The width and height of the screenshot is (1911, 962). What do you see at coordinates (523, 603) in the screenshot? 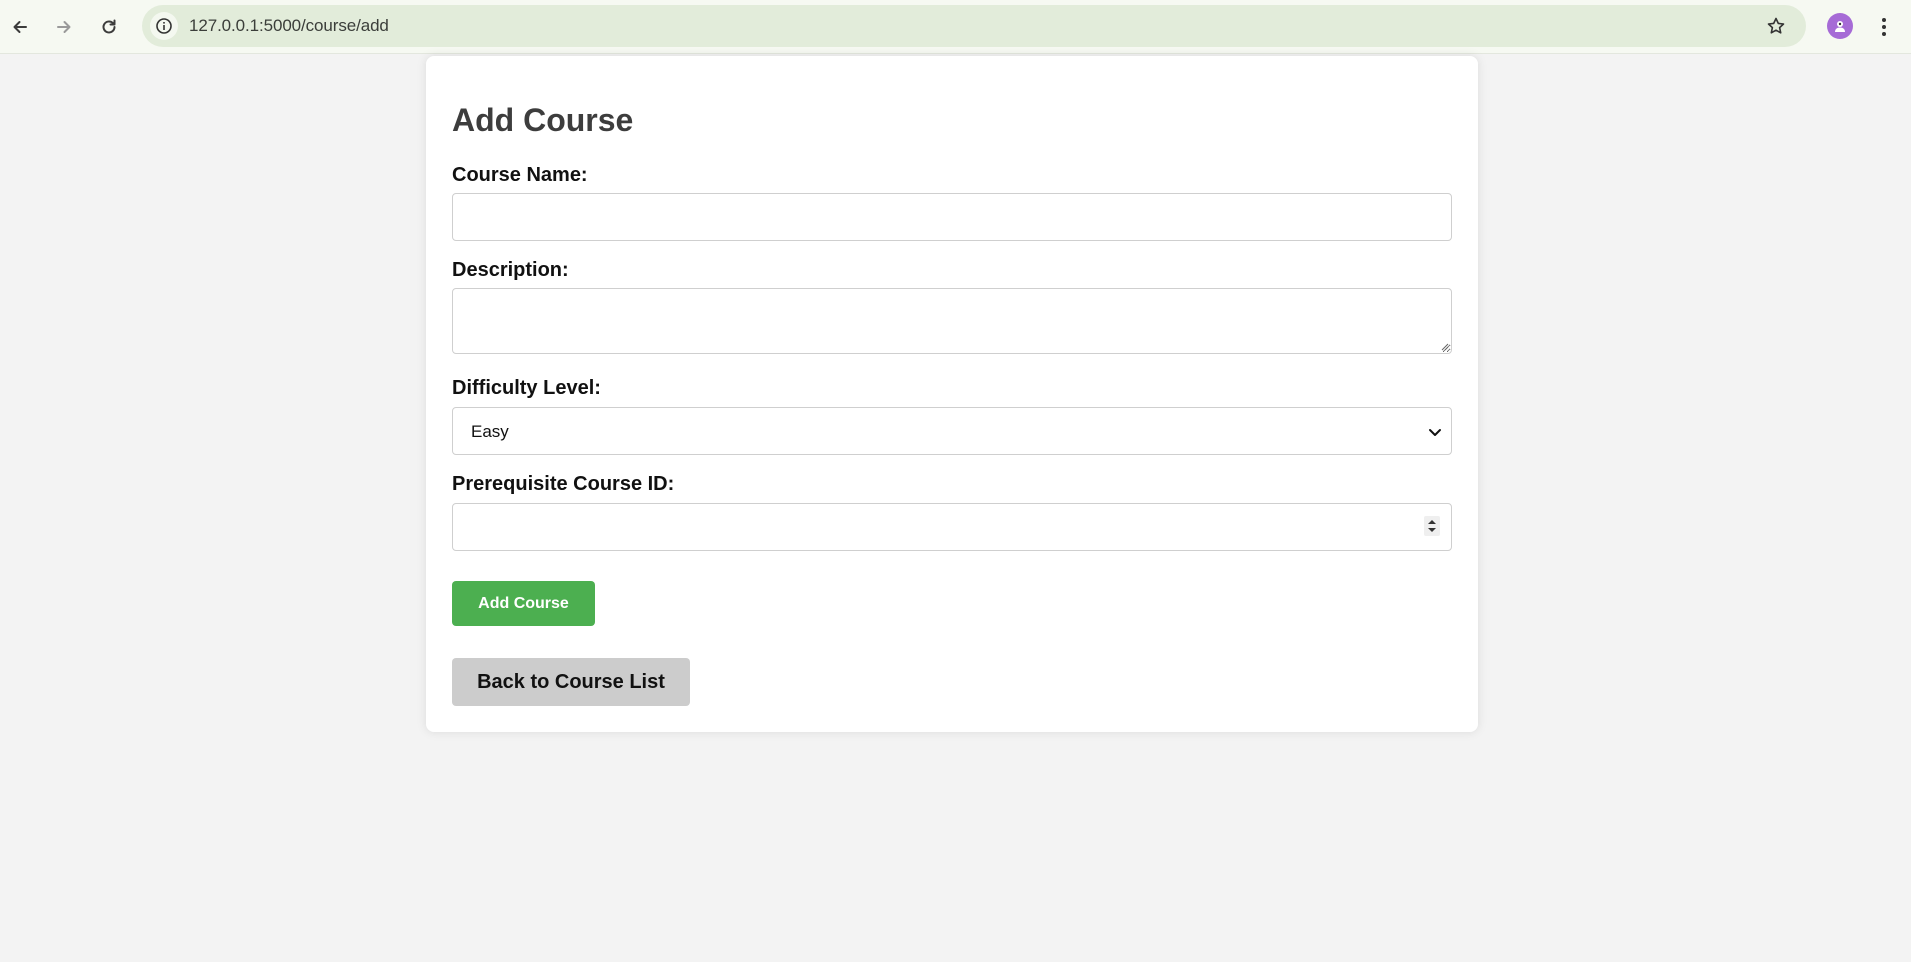
I see `add-course-button: Add Course` at bounding box center [523, 603].